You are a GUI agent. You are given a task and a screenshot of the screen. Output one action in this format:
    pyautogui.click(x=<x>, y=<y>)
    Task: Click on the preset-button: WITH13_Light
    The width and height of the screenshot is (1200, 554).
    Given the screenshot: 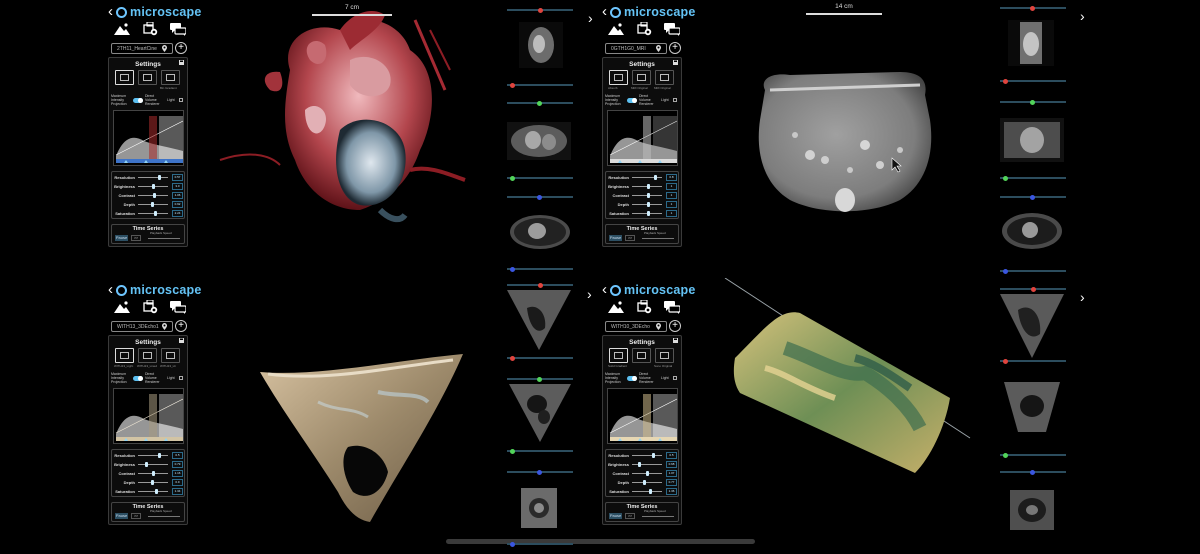 What is the action you would take?
    pyautogui.click(x=124, y=358)
    